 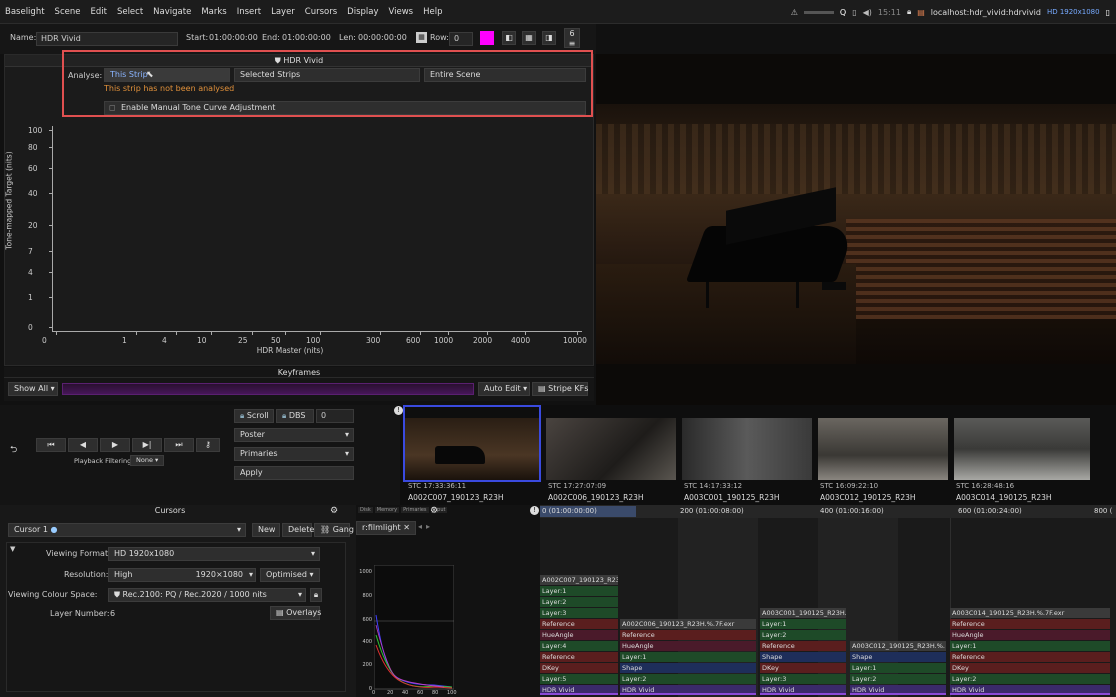 I want to click on row-field: 0, so click(x=461, y=39).